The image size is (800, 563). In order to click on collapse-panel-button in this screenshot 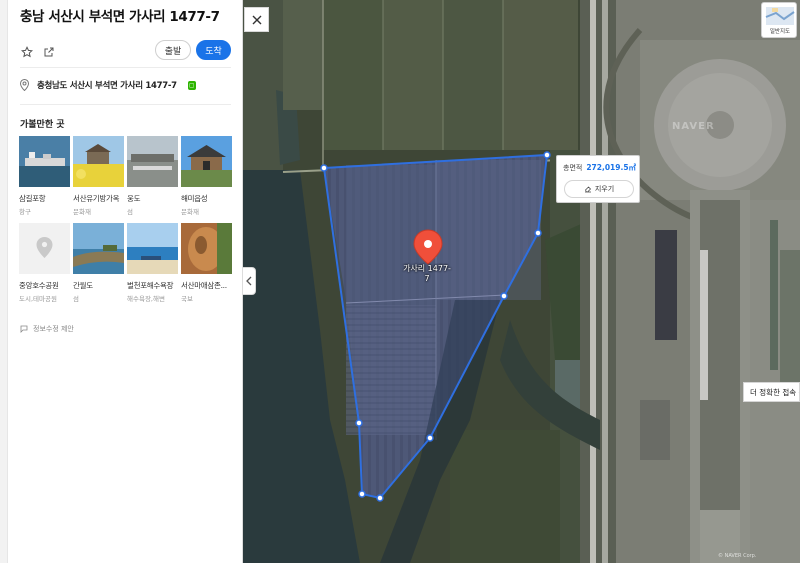, I will do `click(249, 281)`.